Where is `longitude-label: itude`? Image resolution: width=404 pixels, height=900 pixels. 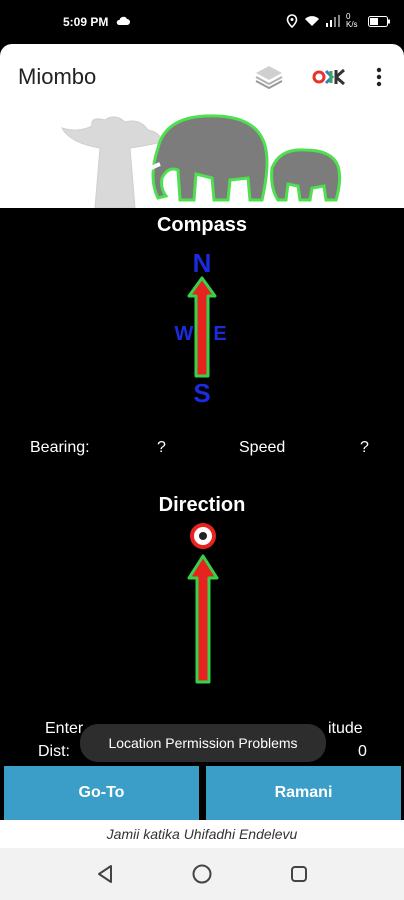
longitude-label: itude is located at coordinates (345, 728).